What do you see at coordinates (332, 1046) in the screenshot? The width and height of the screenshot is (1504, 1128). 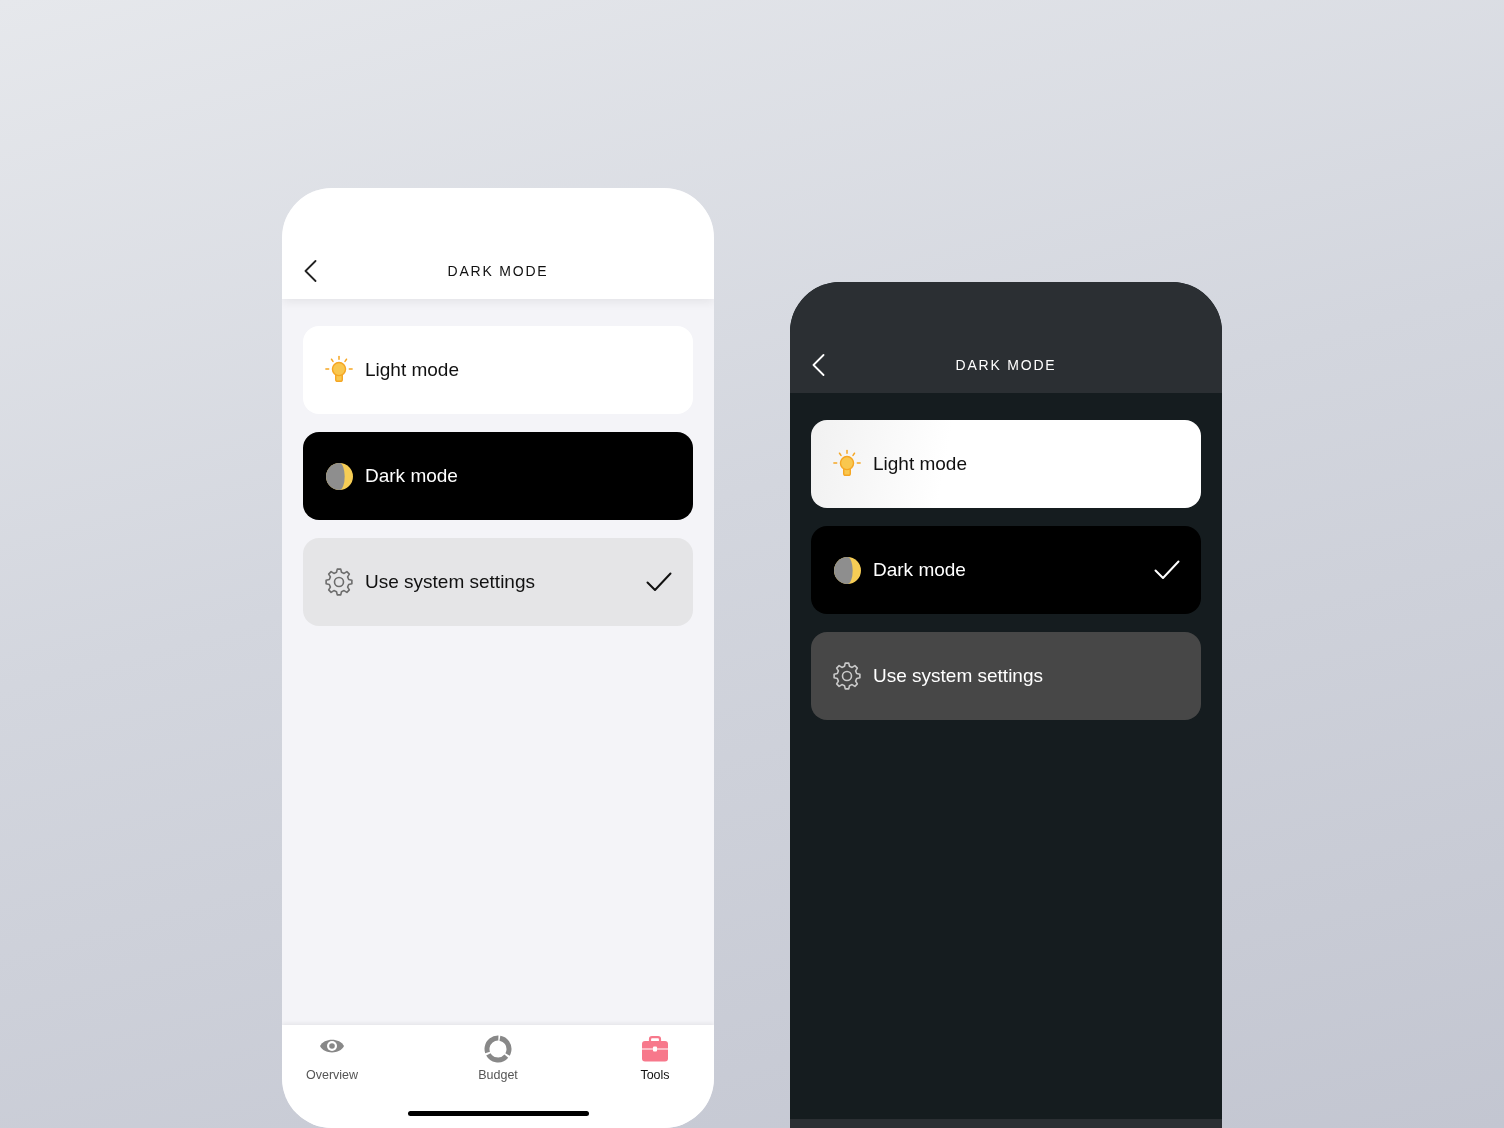 I see `eye-icon` at bounding box center [332, 1046].